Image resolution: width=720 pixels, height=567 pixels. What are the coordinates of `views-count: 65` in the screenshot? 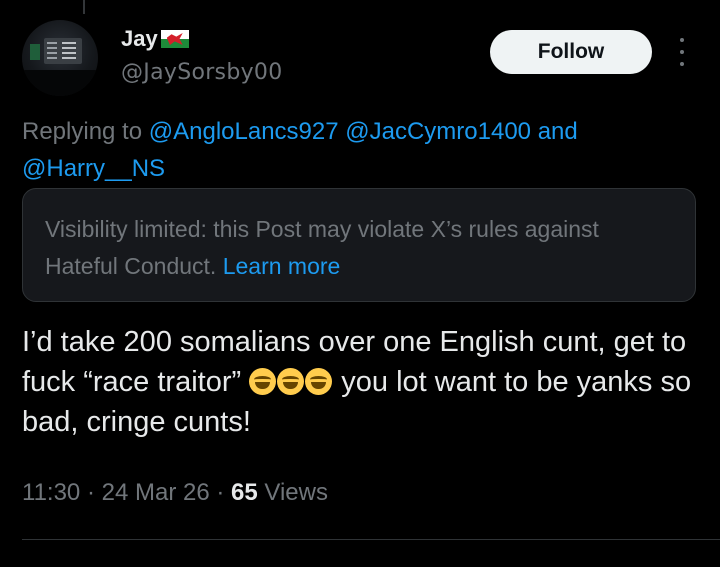 It's located at (244, 492).